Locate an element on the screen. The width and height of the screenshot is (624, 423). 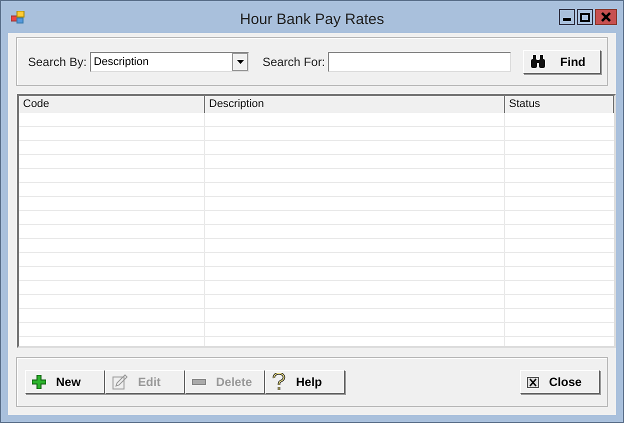
search-by-label: Search By: is located at coordinates (57, 61).